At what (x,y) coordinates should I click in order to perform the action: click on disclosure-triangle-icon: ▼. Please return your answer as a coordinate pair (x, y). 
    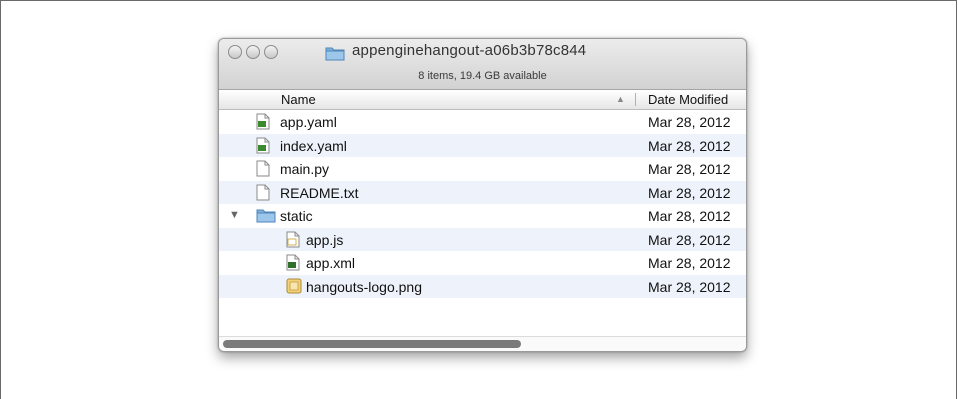
    Looking at the image, I should click on (234, 215).